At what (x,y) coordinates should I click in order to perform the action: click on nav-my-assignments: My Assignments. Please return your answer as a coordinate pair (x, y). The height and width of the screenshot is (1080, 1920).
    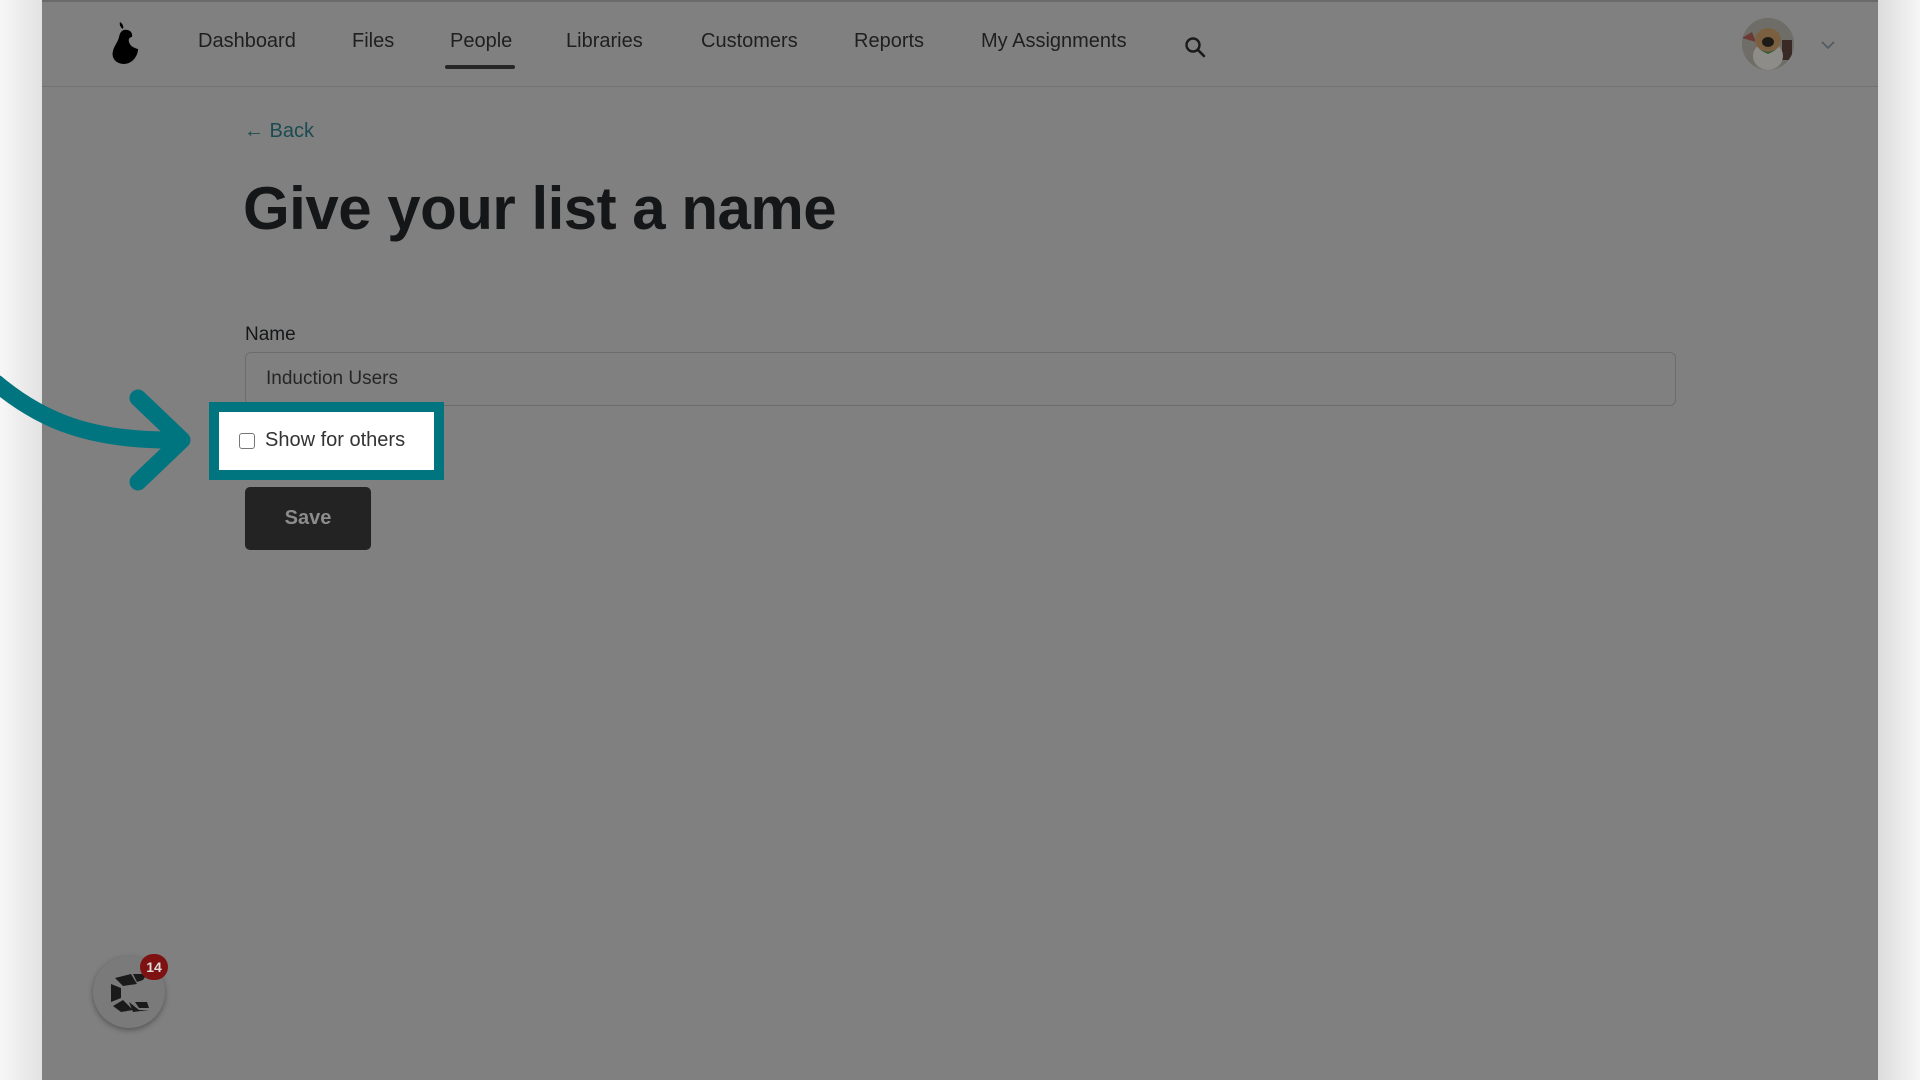
    Looking at the image, I should click on (1054, 41).